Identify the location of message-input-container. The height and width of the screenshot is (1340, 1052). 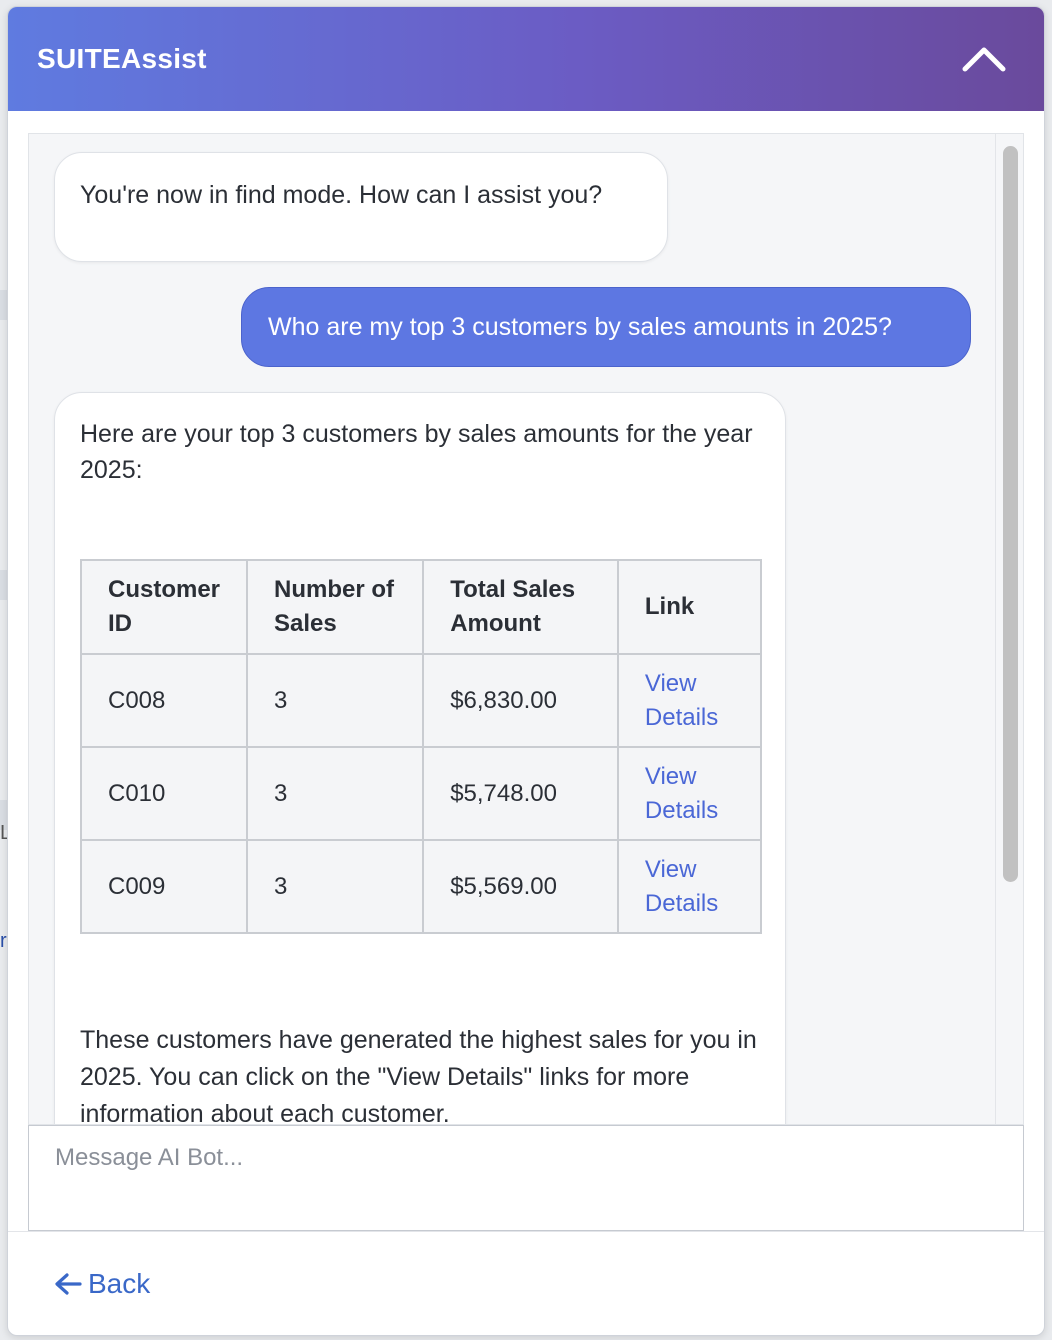
(526, 1178).